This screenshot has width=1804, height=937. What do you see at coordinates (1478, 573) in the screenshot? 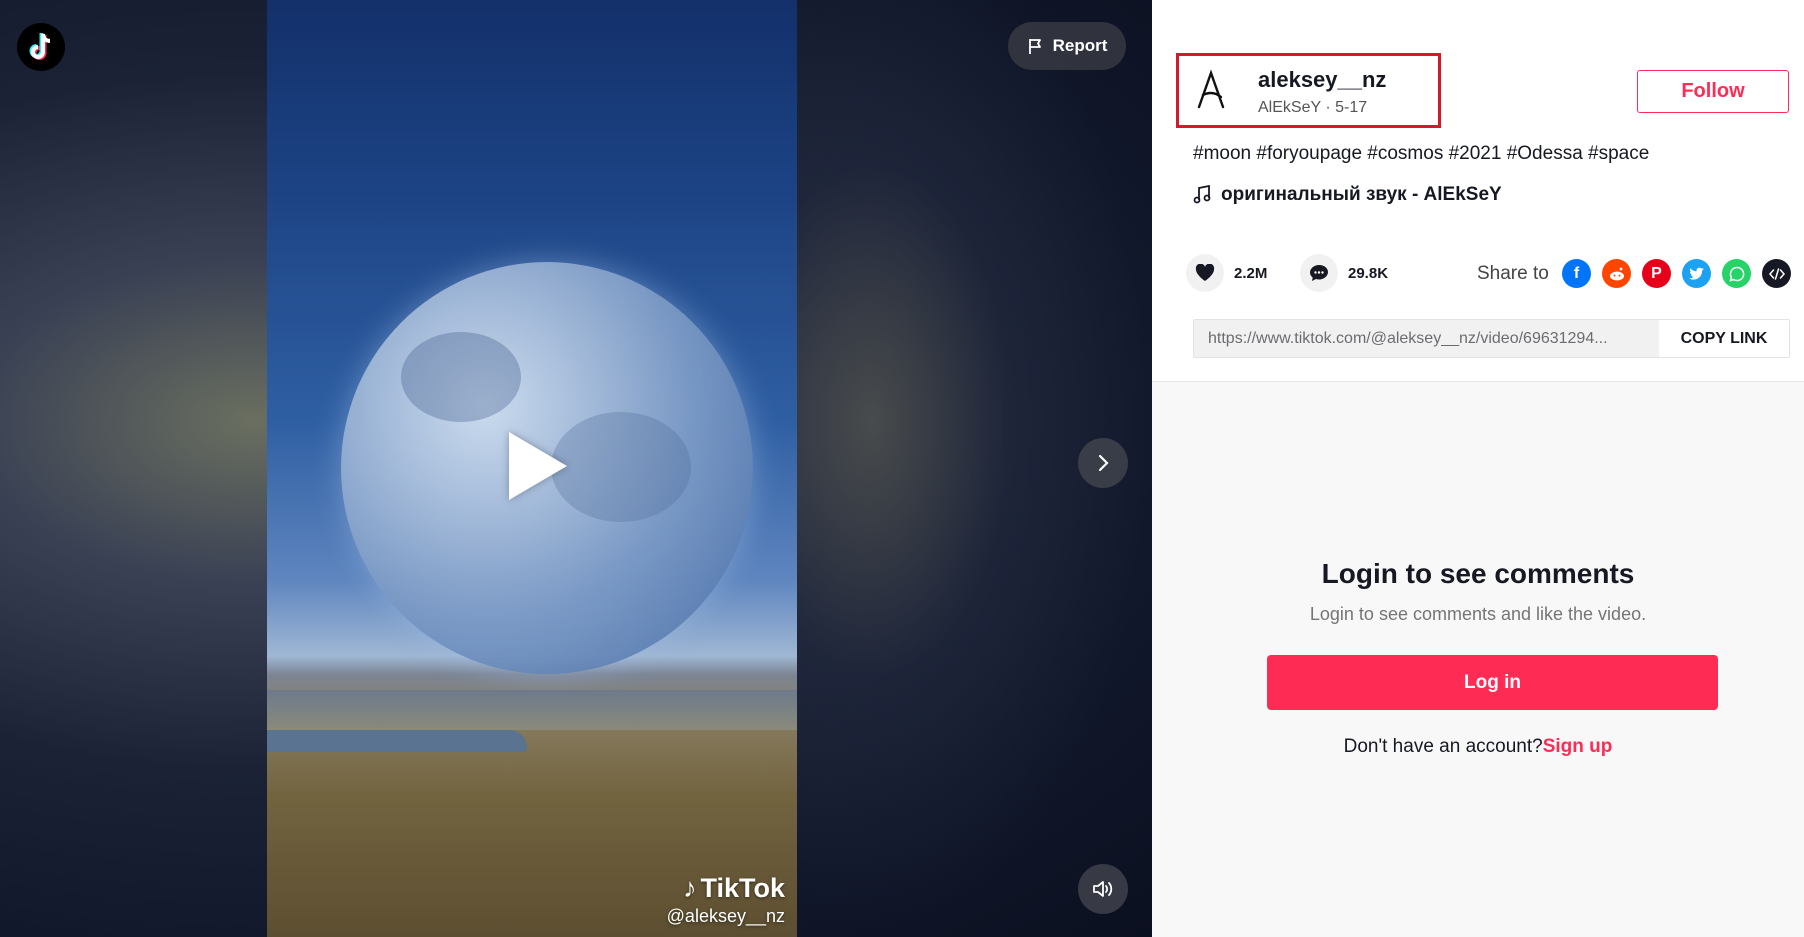
I see `login-title: Login to see comments` at bounding box center [1478, 573].